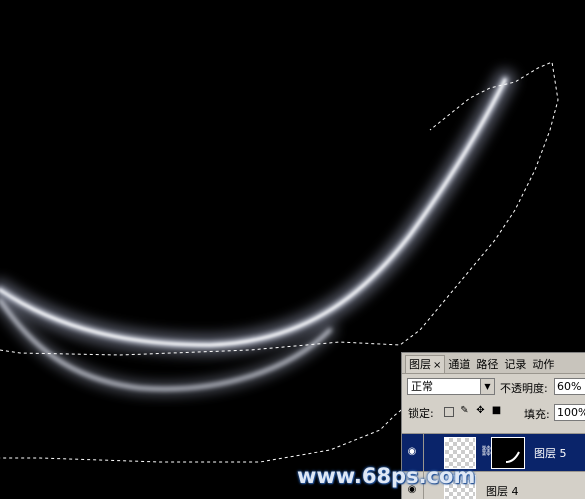 This screenshot has height=499, width=585. What do you see at coordinates (451, 386) in the screenshot?
I see `blend-mode-select: 正常 ▼` at bounding box center [451, 386].